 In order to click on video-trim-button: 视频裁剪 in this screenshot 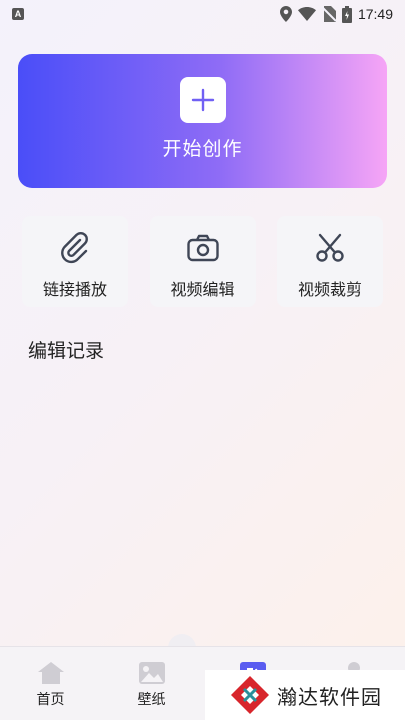, I will do `click(330, 261)`.